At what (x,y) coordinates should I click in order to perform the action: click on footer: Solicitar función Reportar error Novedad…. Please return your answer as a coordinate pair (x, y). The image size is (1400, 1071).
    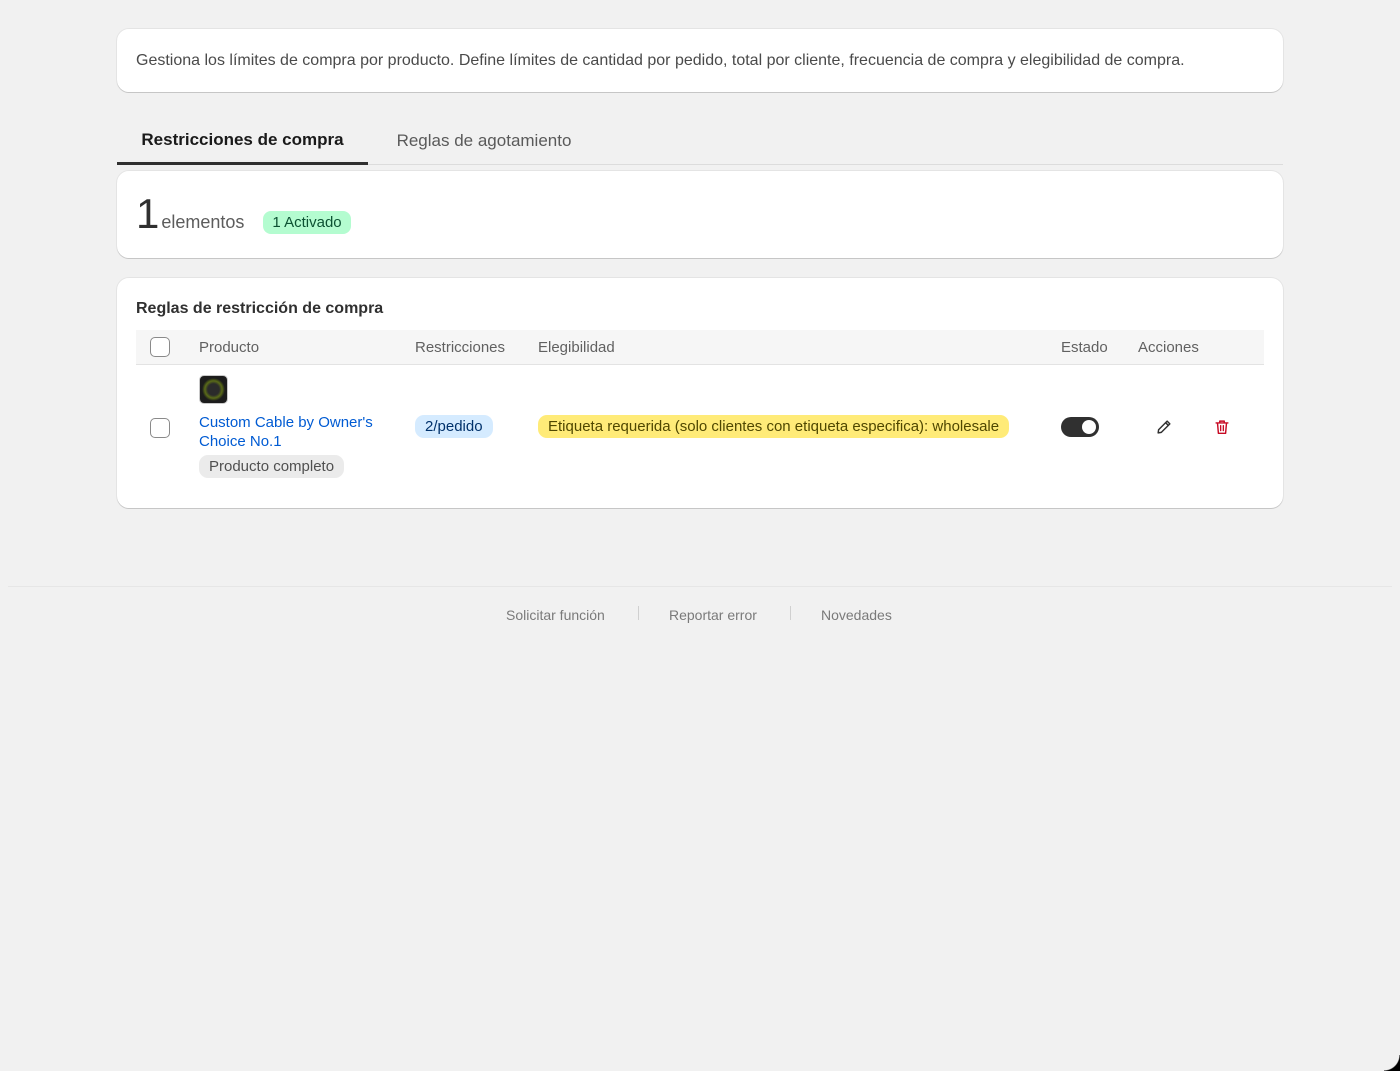
    Looking at the image, I should click on (700, 615).